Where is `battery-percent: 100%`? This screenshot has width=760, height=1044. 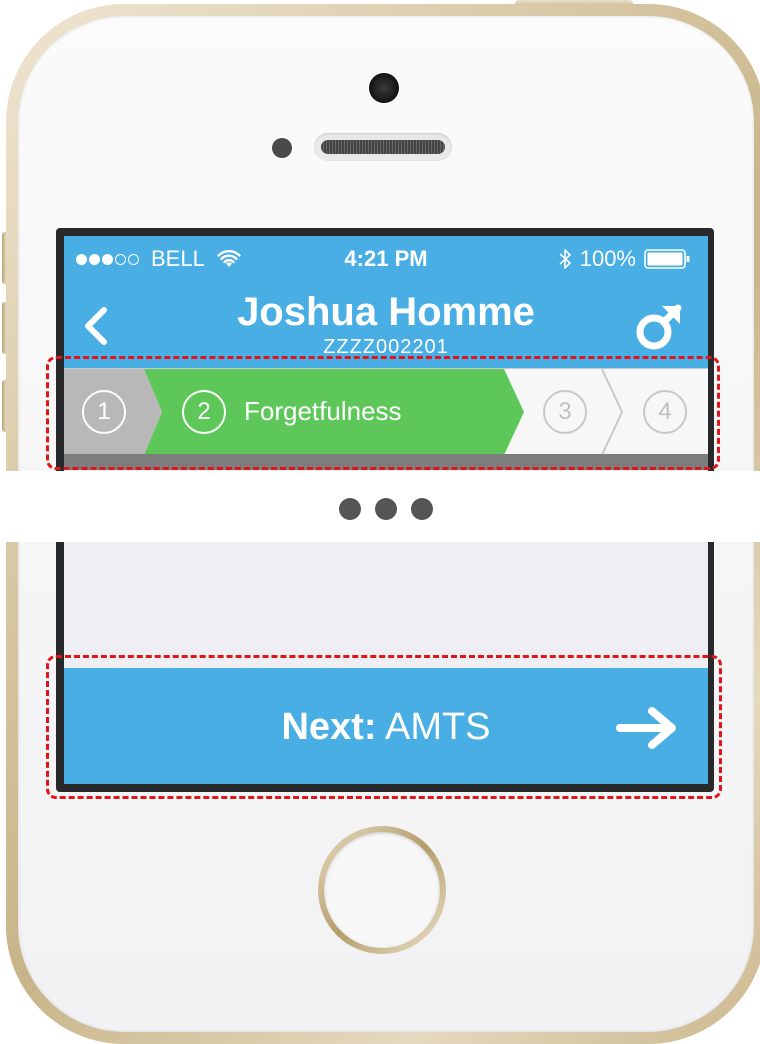
battery-percent: 100% is located at coordinates (607, 258).